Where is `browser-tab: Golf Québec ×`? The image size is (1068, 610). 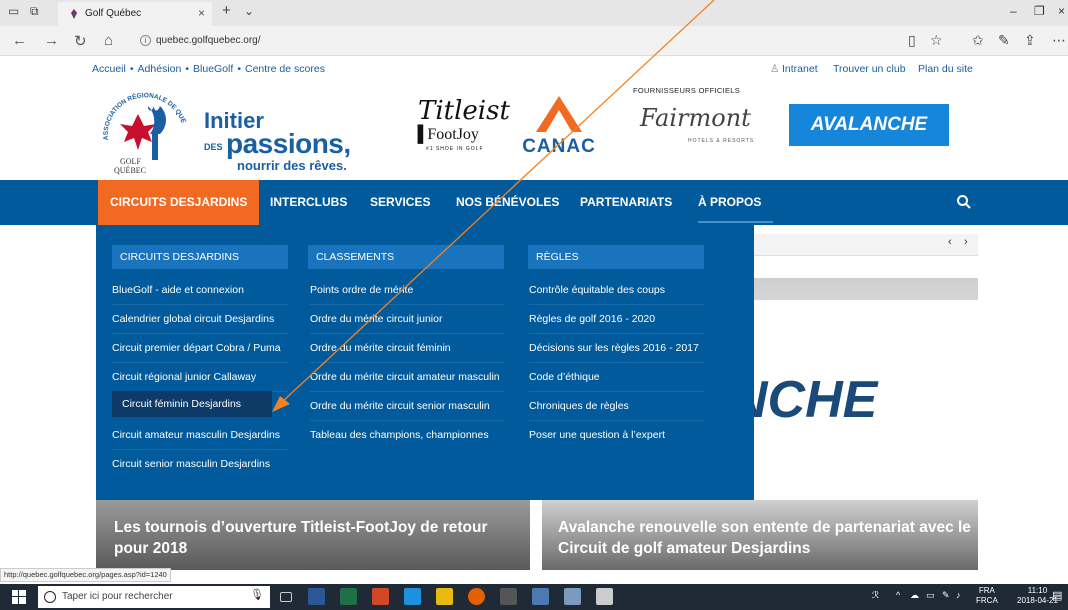 browser-tab: Golf Québec × is located at coordinates (135, 14).